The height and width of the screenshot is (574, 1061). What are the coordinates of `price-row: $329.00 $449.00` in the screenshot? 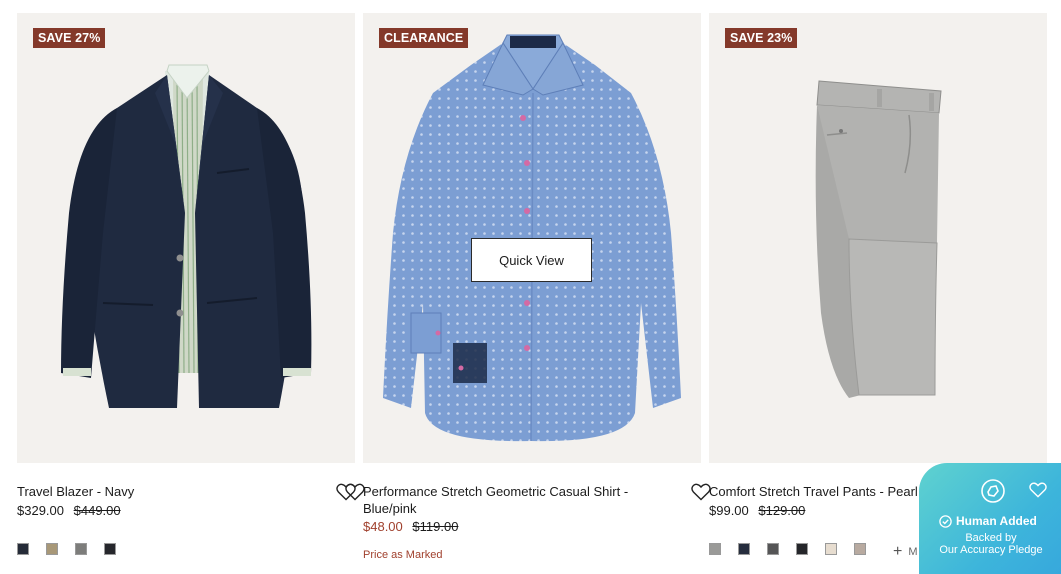 It's located at (69, 510).